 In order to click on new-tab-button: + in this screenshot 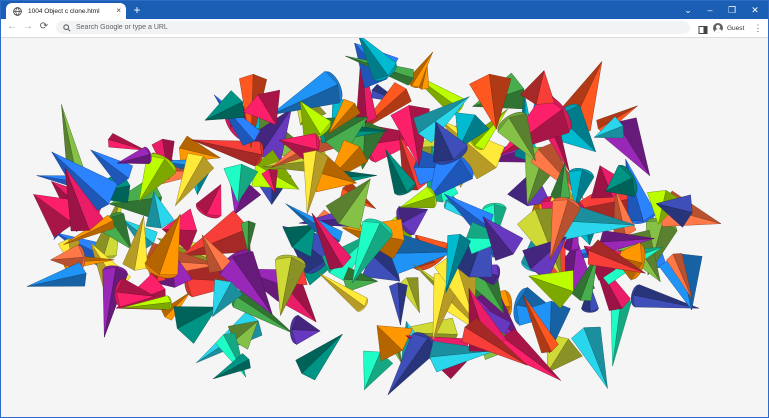, I will do `click(137, 10)`.